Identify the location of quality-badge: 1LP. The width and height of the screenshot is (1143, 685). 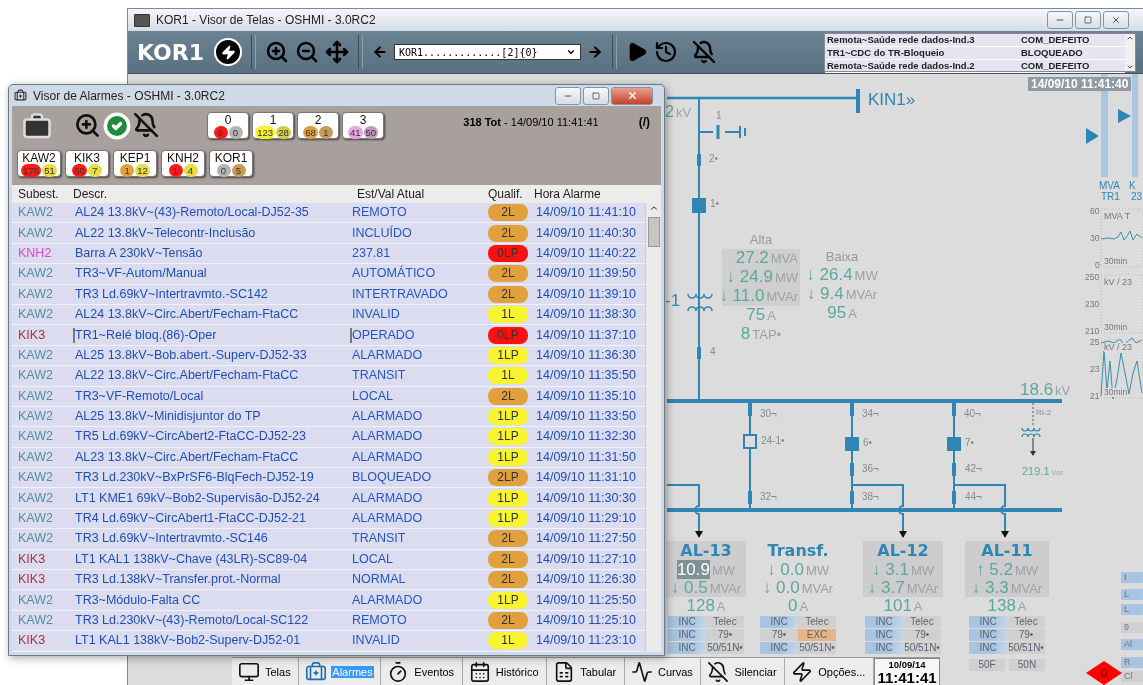
(508, 417).